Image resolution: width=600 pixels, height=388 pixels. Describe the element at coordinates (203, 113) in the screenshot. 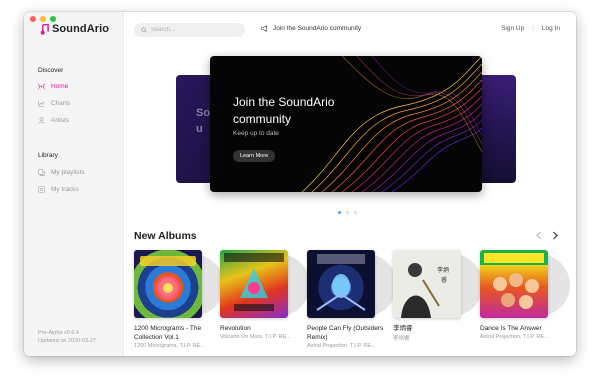

I see `ghost-line: So` at that location.